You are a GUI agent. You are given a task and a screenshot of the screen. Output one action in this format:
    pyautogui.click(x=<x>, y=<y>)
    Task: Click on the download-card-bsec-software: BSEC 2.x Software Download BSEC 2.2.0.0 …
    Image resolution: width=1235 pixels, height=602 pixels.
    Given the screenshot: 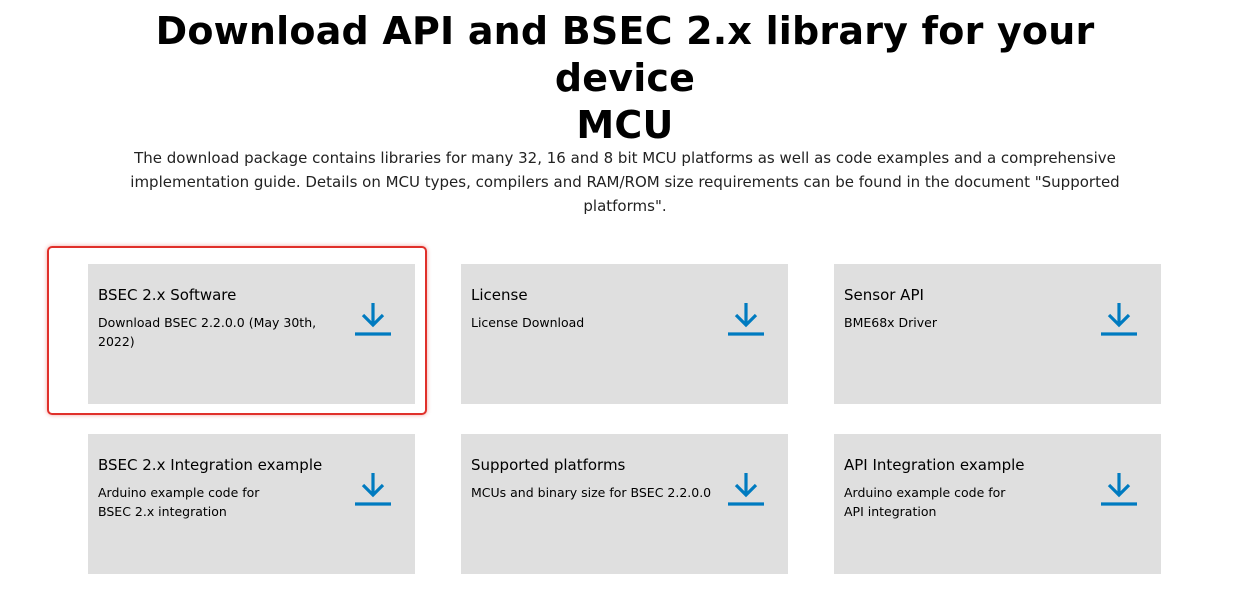 What is the action you would take?
    pyautogui.click(x=251, y=334)
    